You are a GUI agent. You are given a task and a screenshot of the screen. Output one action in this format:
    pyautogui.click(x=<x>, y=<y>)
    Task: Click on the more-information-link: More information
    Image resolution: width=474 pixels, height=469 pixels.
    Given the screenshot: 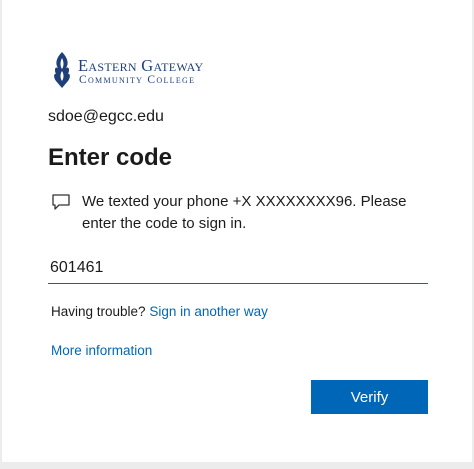 What is the action you would take?
    pyautogui.click(x=101, y=350)
    